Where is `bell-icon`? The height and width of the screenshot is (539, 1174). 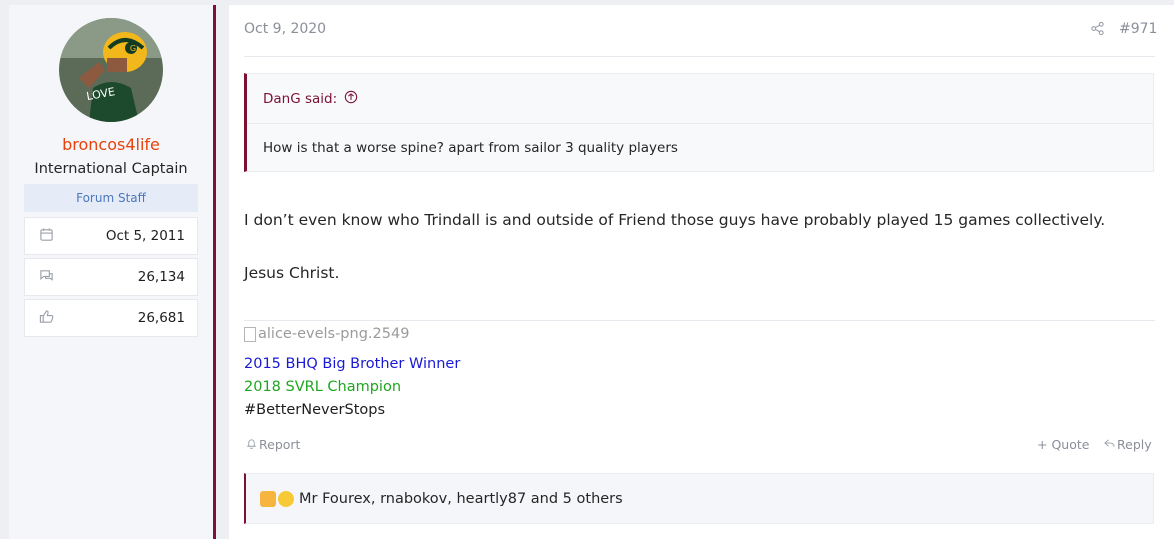 bell-icon is located at coordinates (251, 444).